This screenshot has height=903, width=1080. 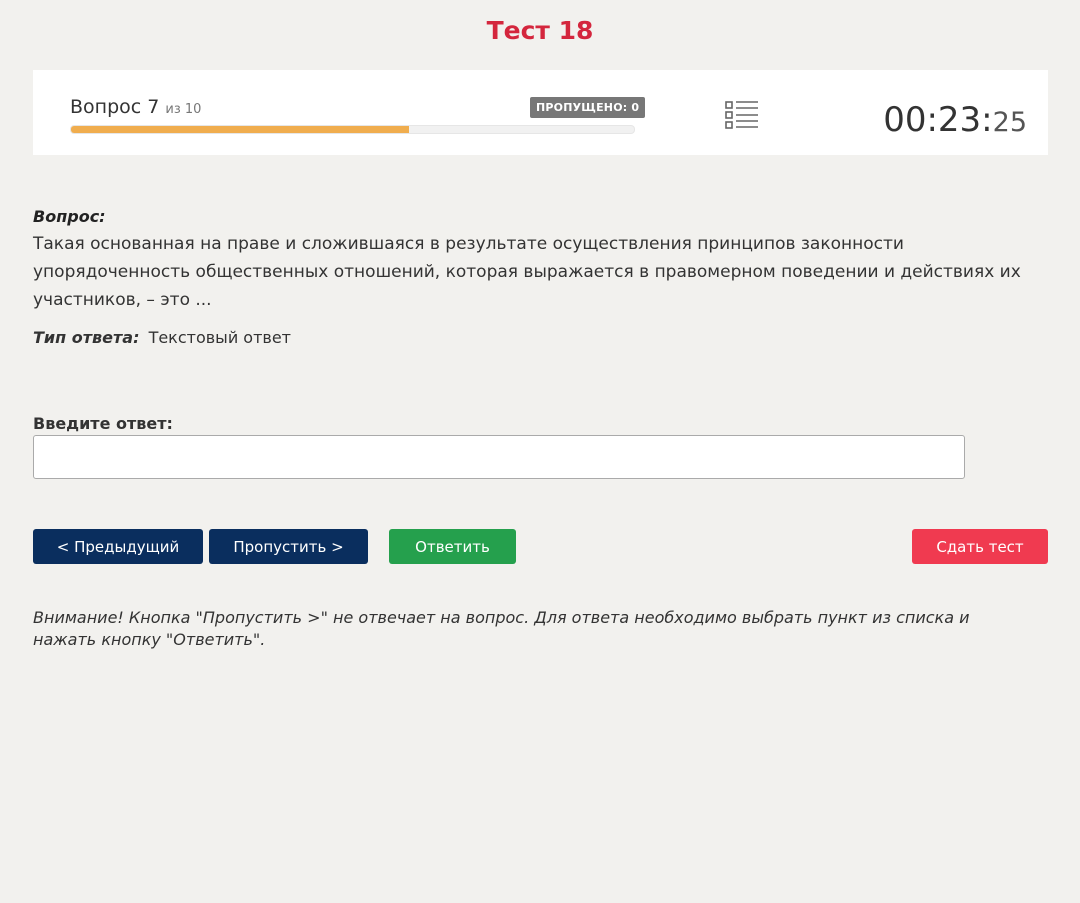 I want to click on timer: 00:23:25, so click(x=955, y=120).